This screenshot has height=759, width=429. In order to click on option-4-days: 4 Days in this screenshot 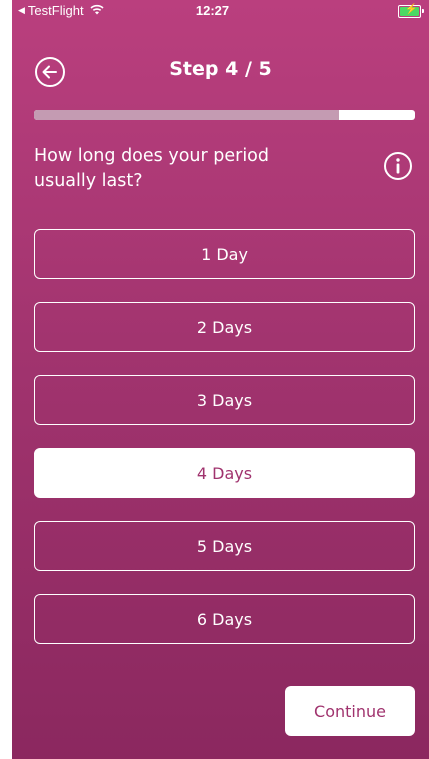, I will do `click(224, 473)`.